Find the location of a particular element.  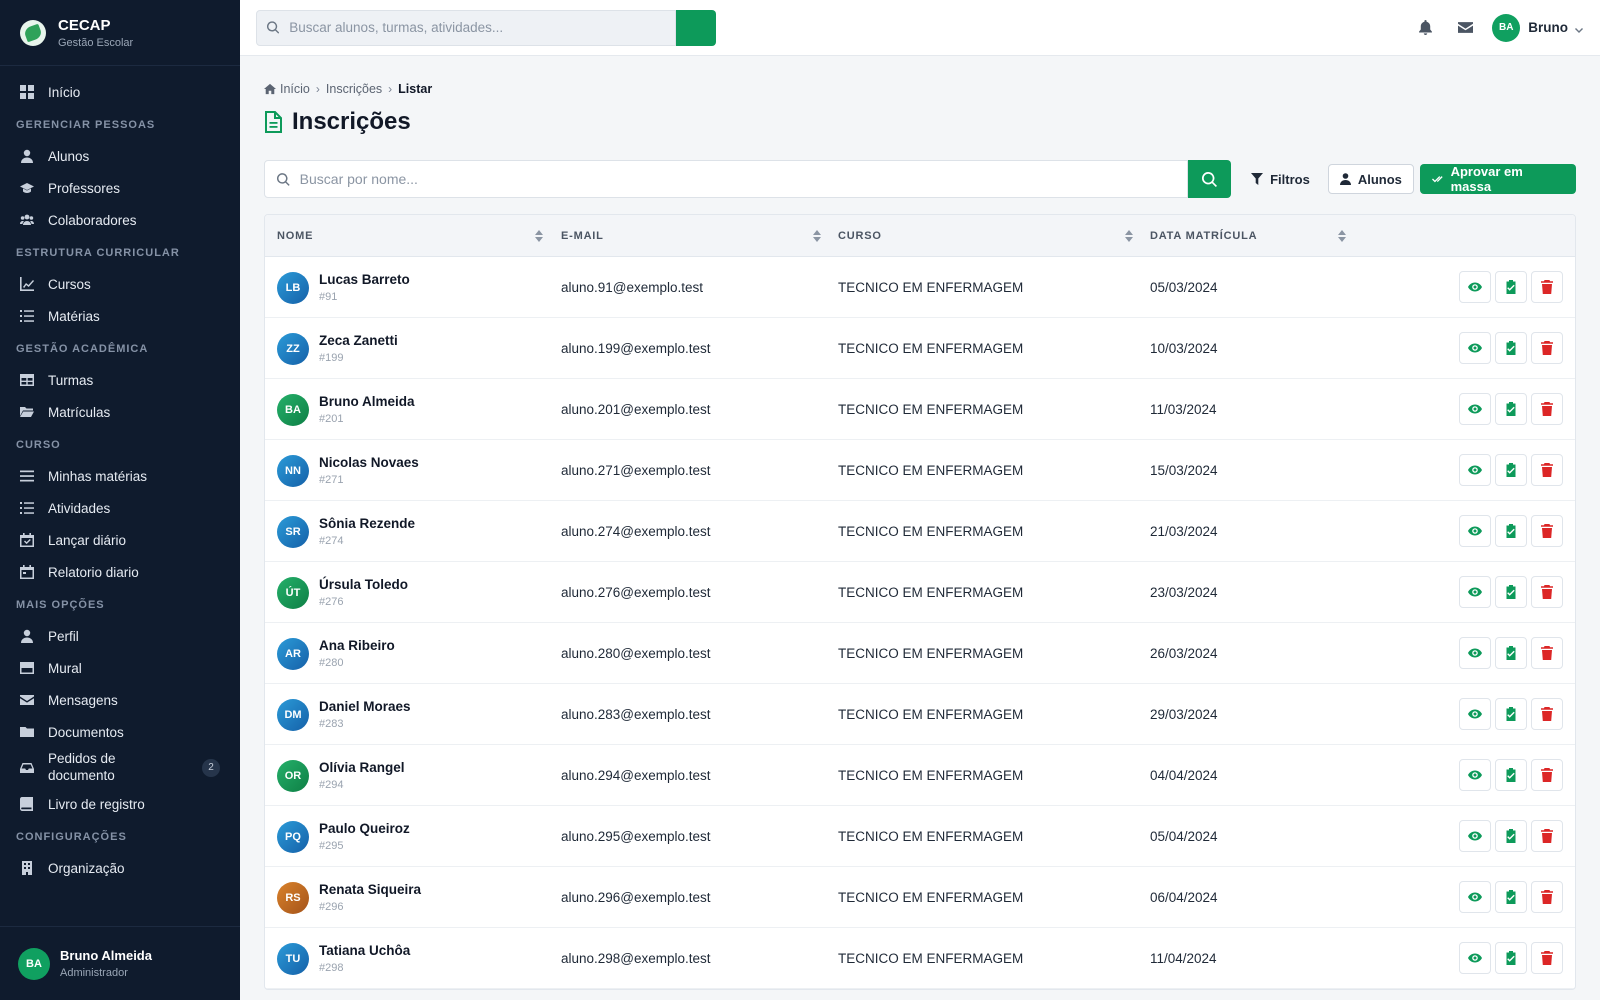

student-name: Olívia Rangel is located at coordinates (362, 767).